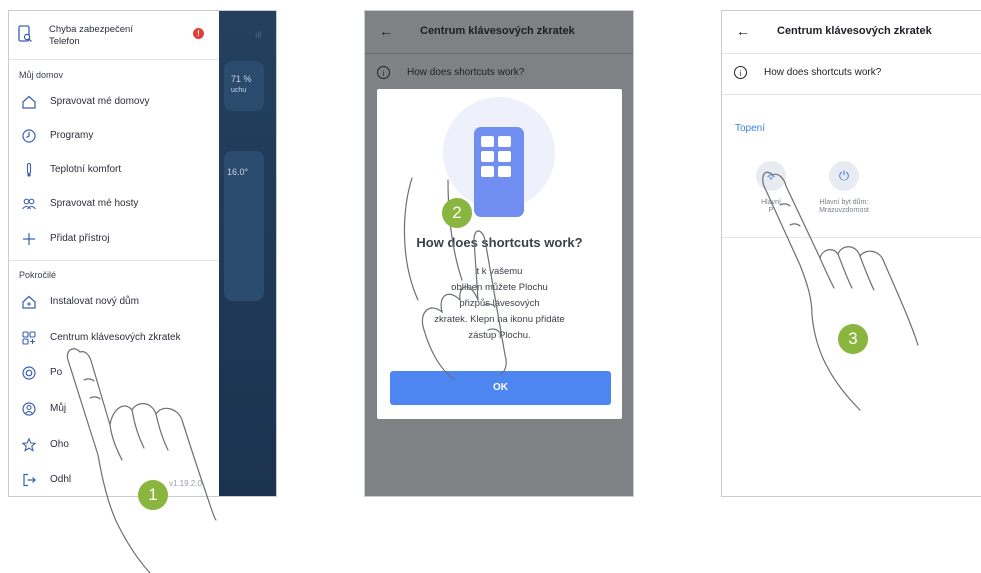  I want to click on shortcut-sublabel: Mrazuvzdornost, so click(844, 210).